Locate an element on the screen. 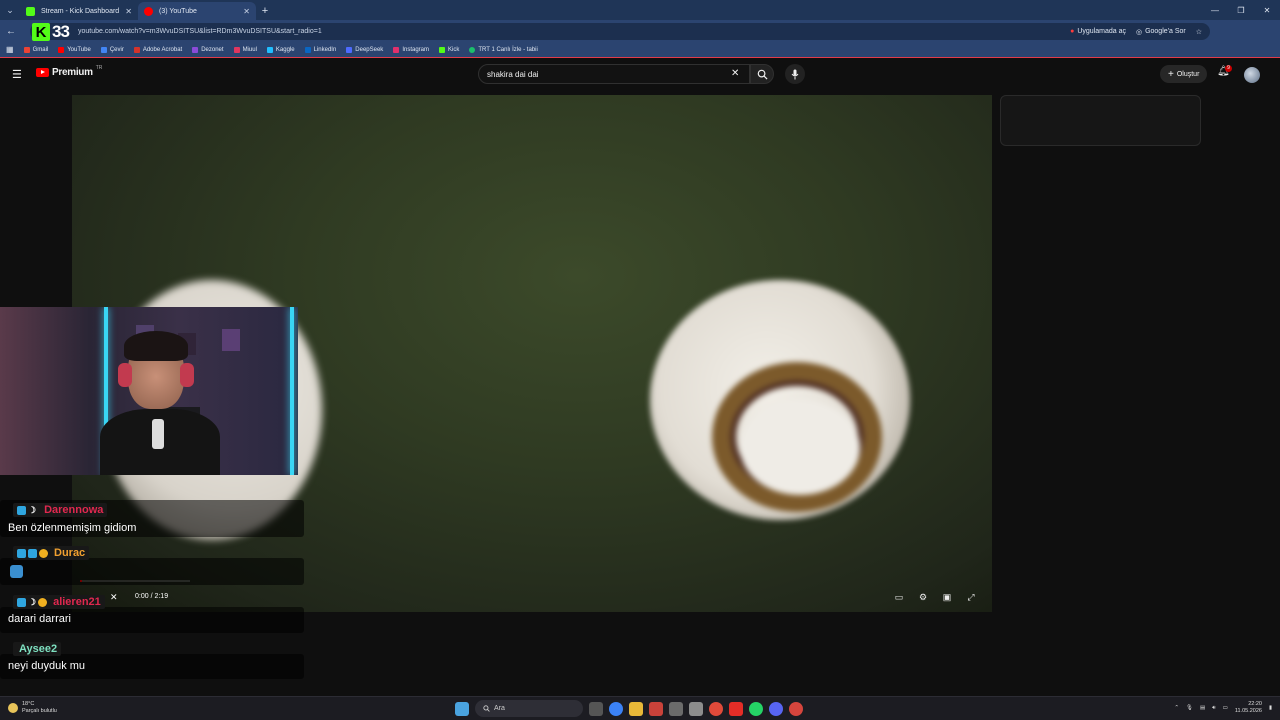 The image size is (1280, 720). bookmark-kaggle: Kaggle is located at coordinates (280, 49).